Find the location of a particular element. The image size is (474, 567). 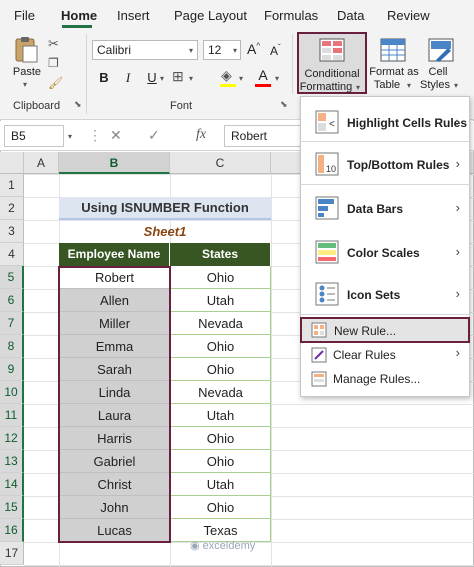

paste-icon is located at coordinates (26, 50).